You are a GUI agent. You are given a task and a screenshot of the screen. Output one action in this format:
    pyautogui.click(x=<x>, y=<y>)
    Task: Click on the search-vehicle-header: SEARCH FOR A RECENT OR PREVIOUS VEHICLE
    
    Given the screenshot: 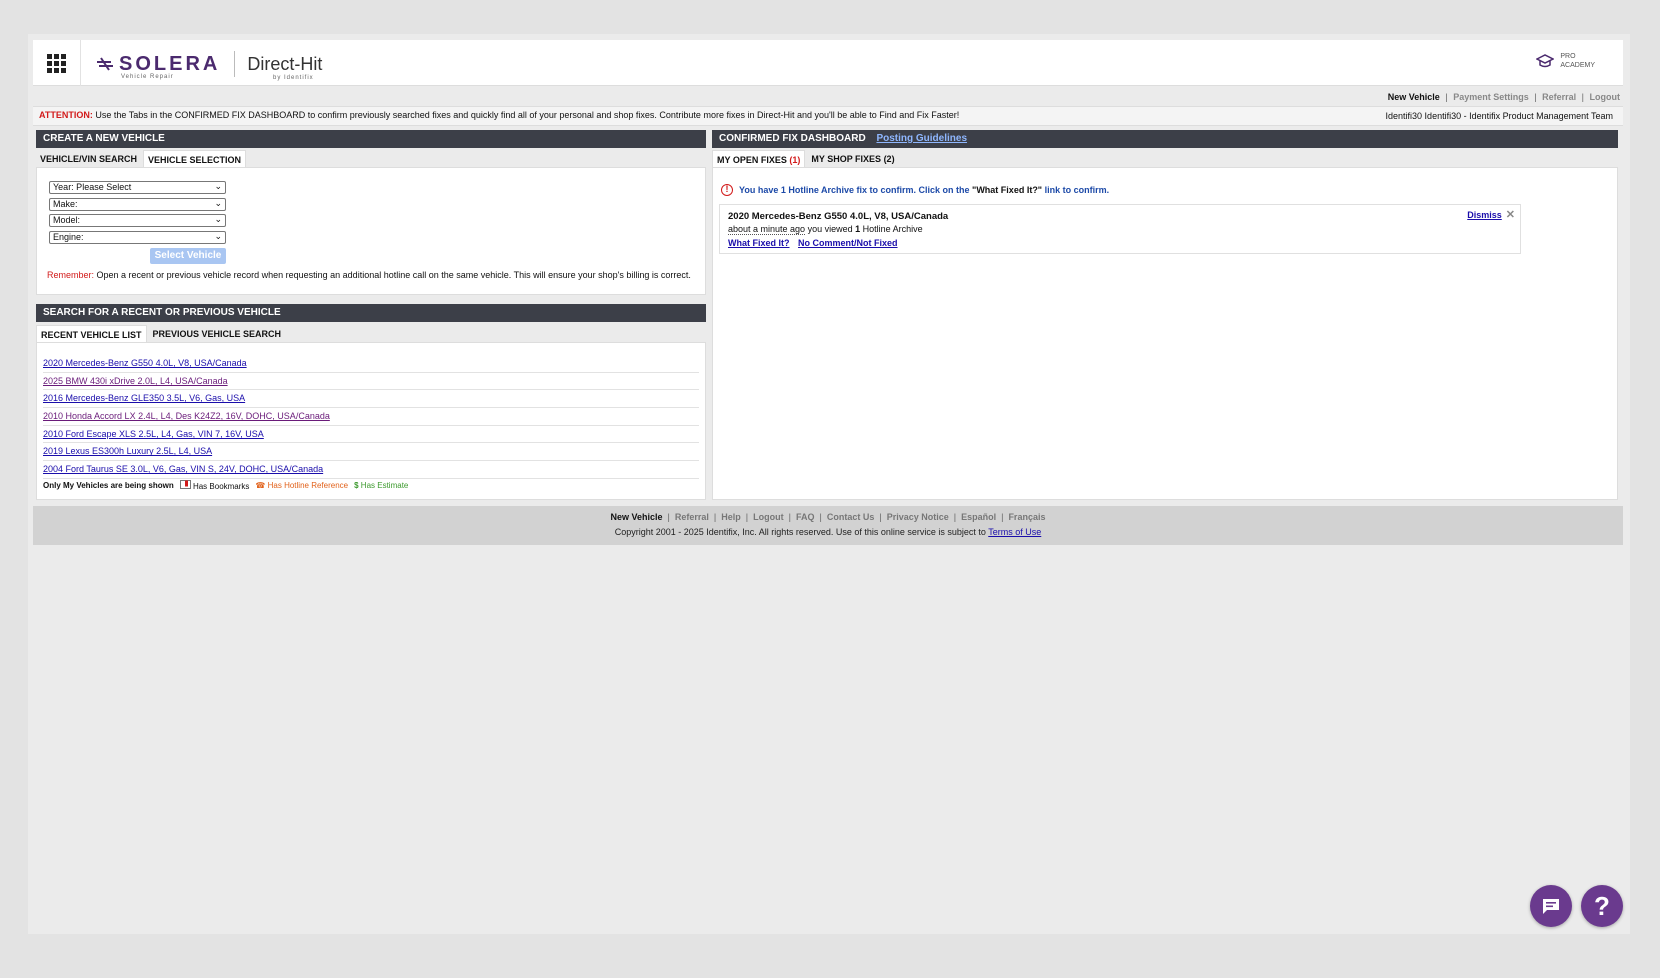 What is the action you would take?
    pyautogui.click(x=371, y=313)
    